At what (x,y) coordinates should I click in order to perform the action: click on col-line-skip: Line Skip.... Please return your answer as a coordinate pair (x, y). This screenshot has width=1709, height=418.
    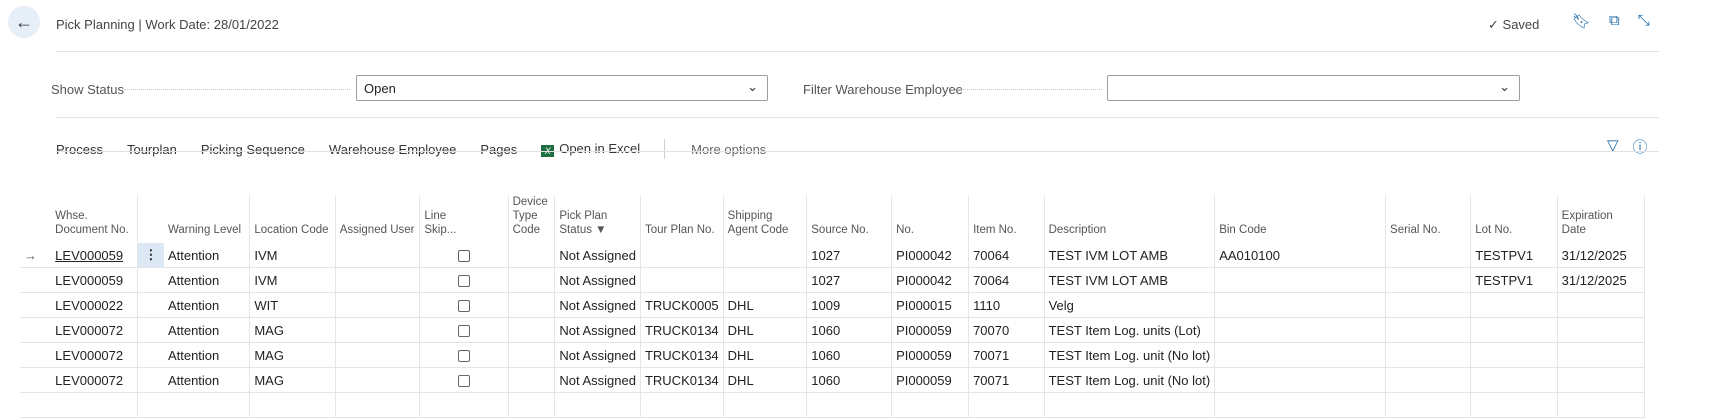
    Looking at the image, I should click on (464, 219).